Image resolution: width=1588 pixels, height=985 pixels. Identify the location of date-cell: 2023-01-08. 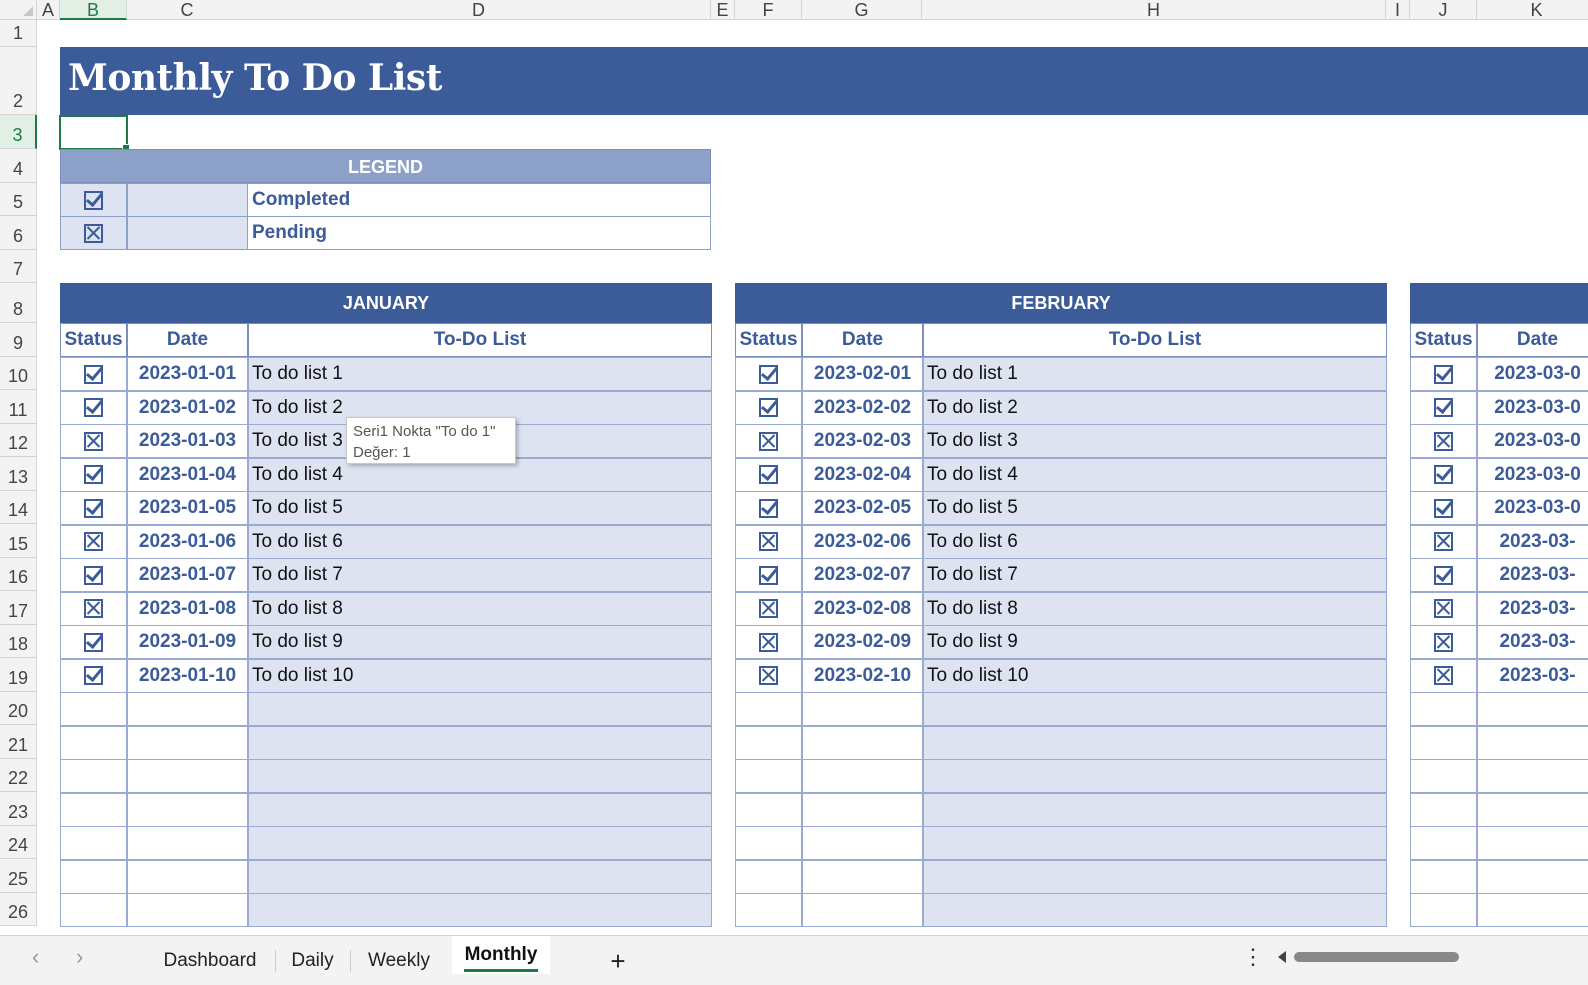
(187, 608).